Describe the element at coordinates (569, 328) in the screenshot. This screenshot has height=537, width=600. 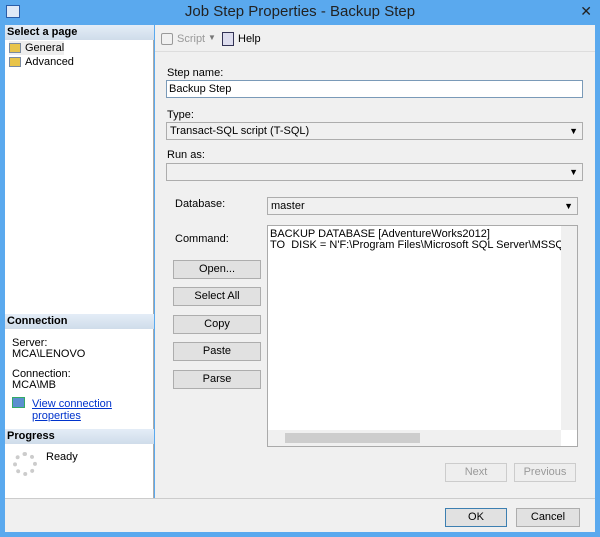
I see `vertical-scrollbar` at that location.